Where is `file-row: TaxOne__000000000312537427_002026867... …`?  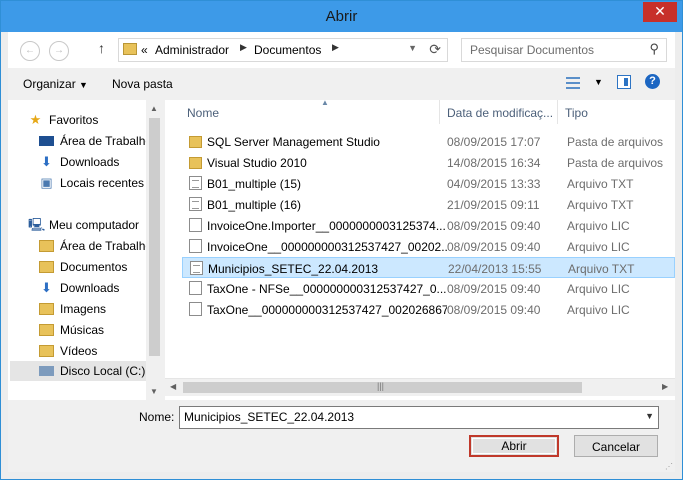
file-row: TaxOne__000000000312537427_002026867... … is located at coordinates (428, 309).